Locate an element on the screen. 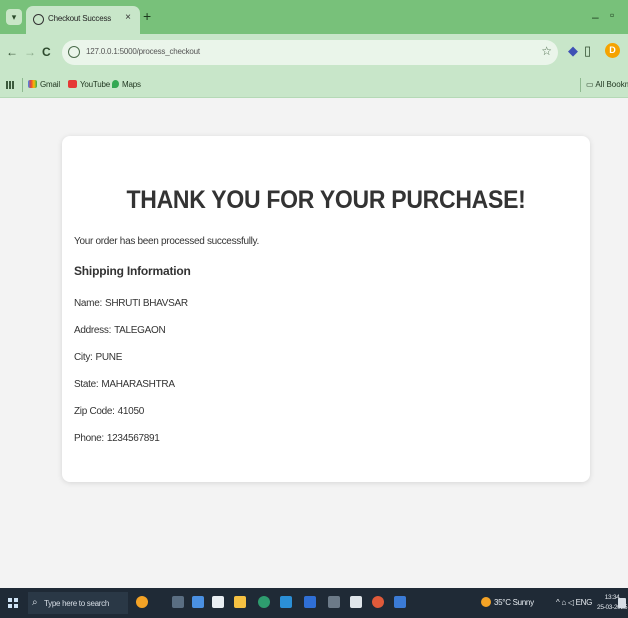 Image resolution: width=628 pixels, height=618 pixels. url-text: 127.0.0.1:5000/process_checkout is located at coordinates (143, 51).